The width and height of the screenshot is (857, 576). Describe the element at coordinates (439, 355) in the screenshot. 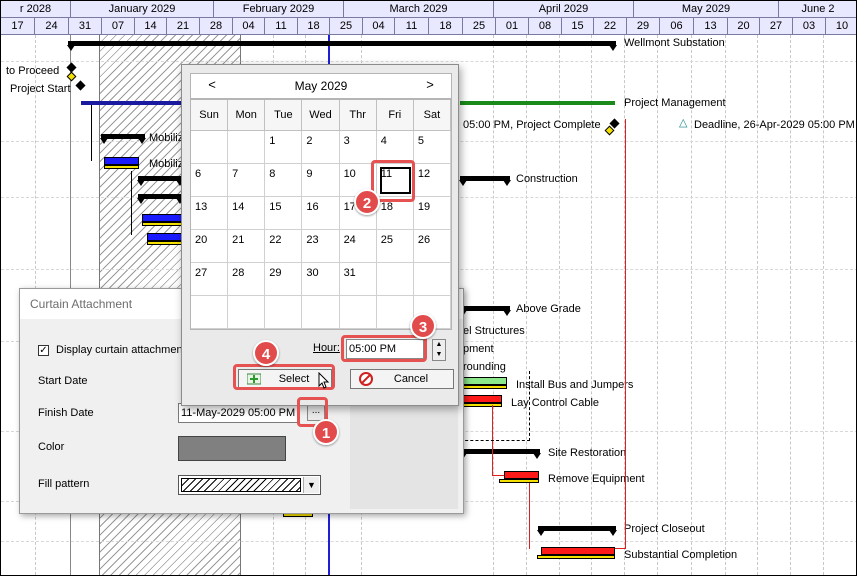

I see `spin-down-icon: ▼` at that location.